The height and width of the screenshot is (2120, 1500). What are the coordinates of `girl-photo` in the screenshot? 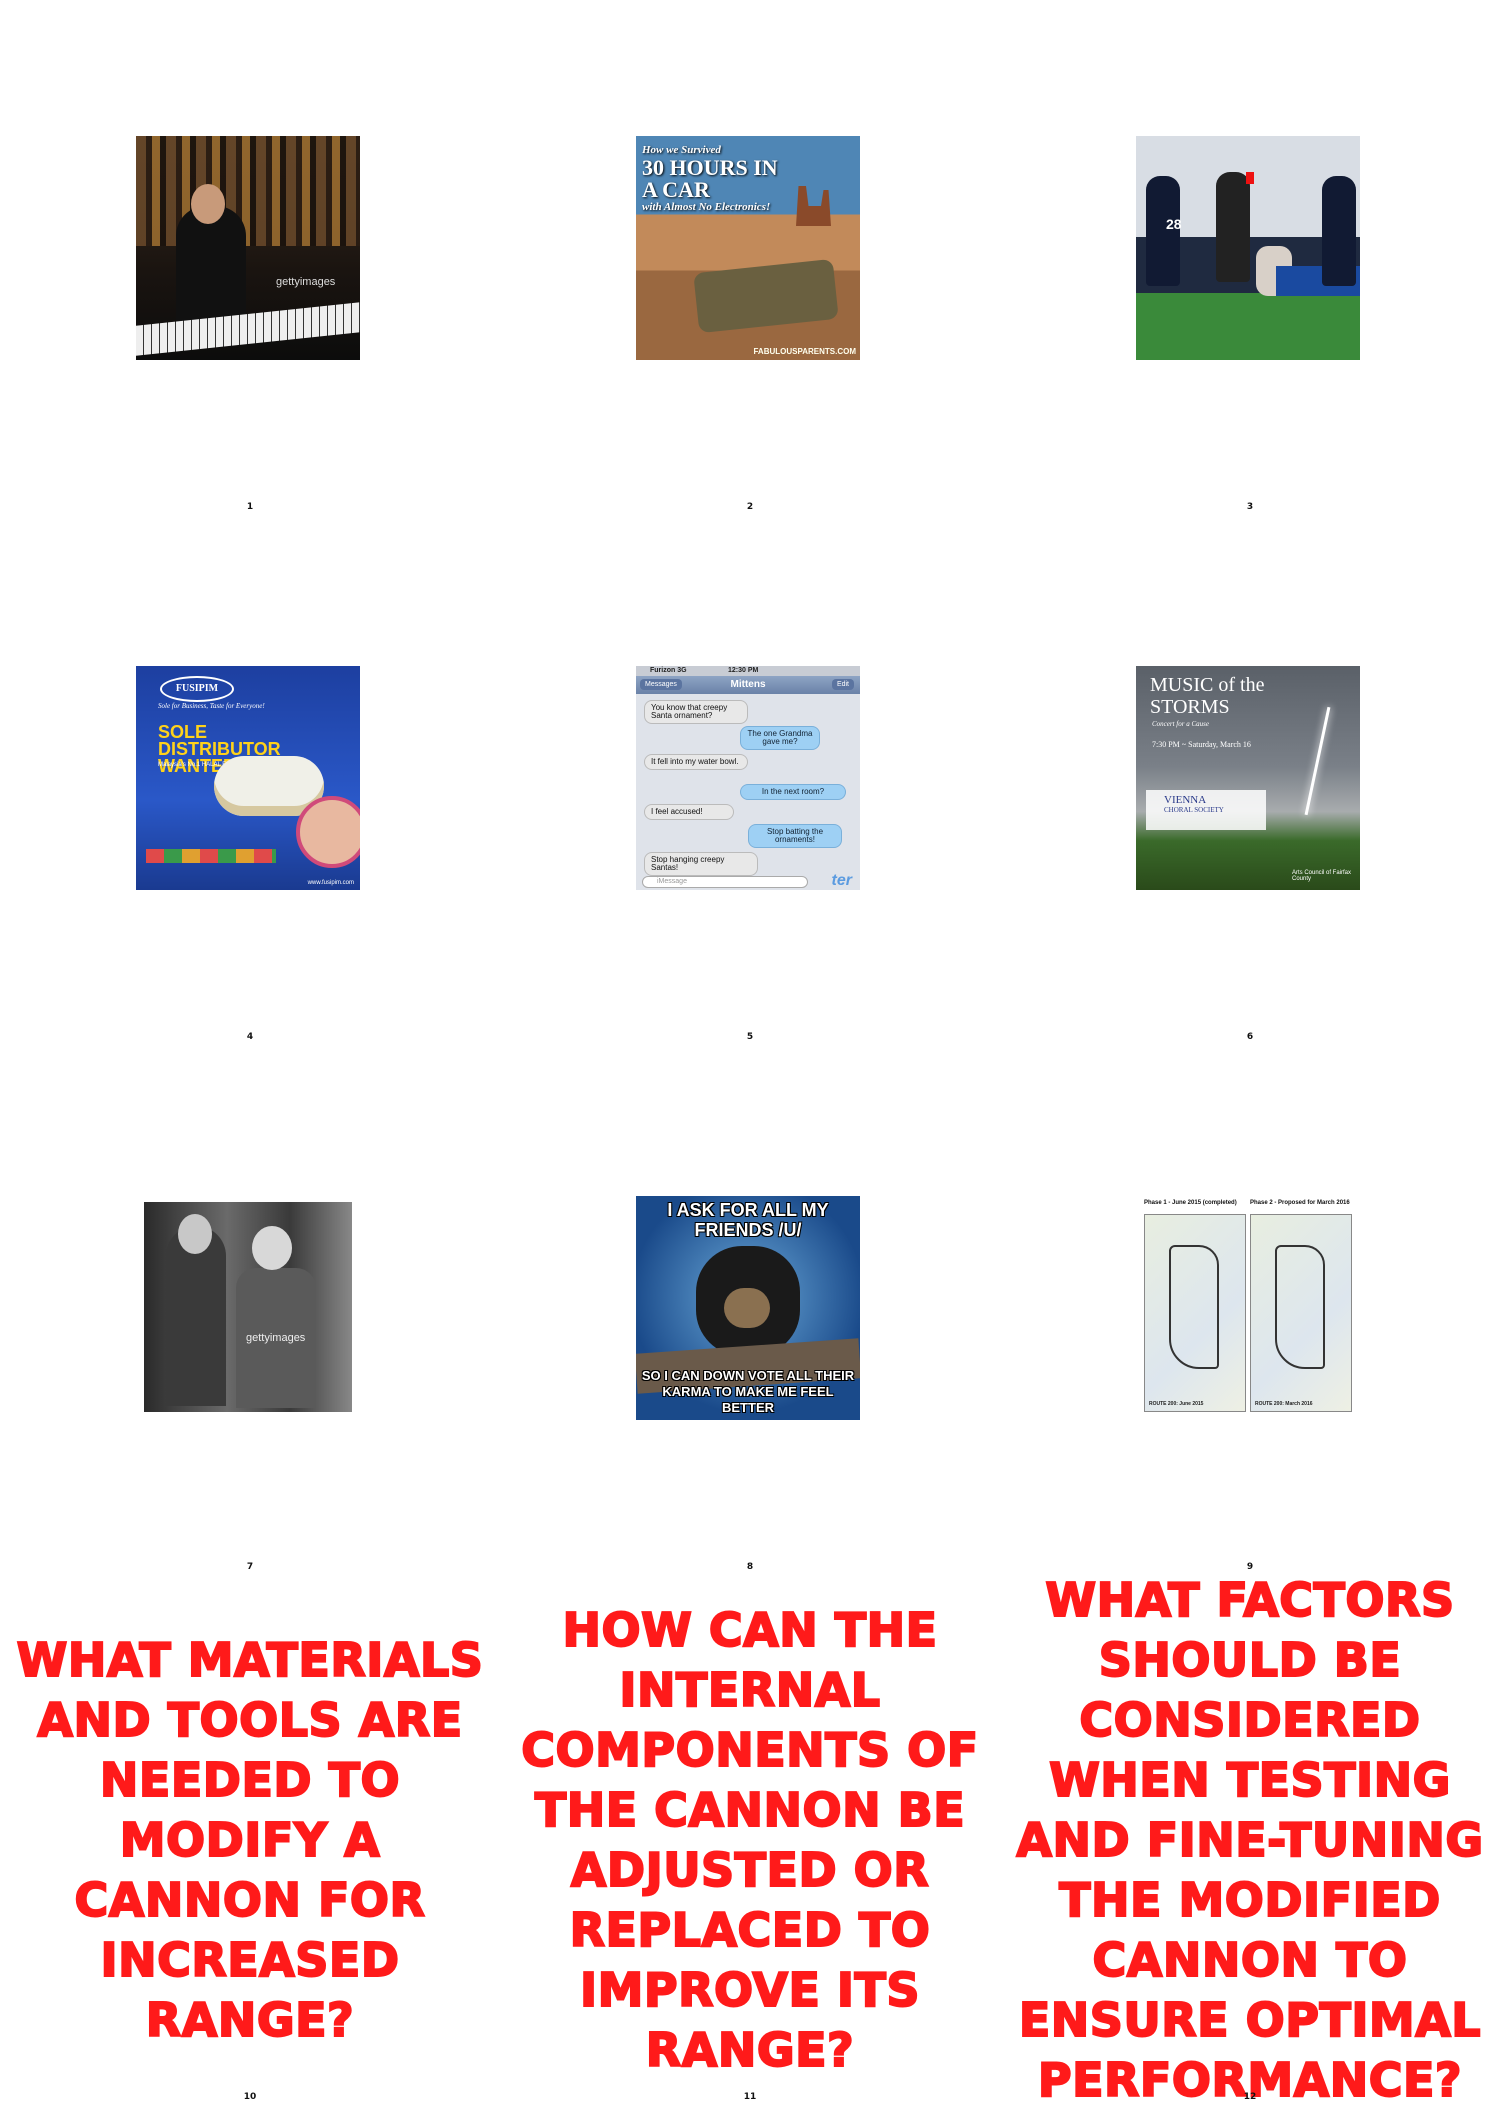 It's located at (328, 832).